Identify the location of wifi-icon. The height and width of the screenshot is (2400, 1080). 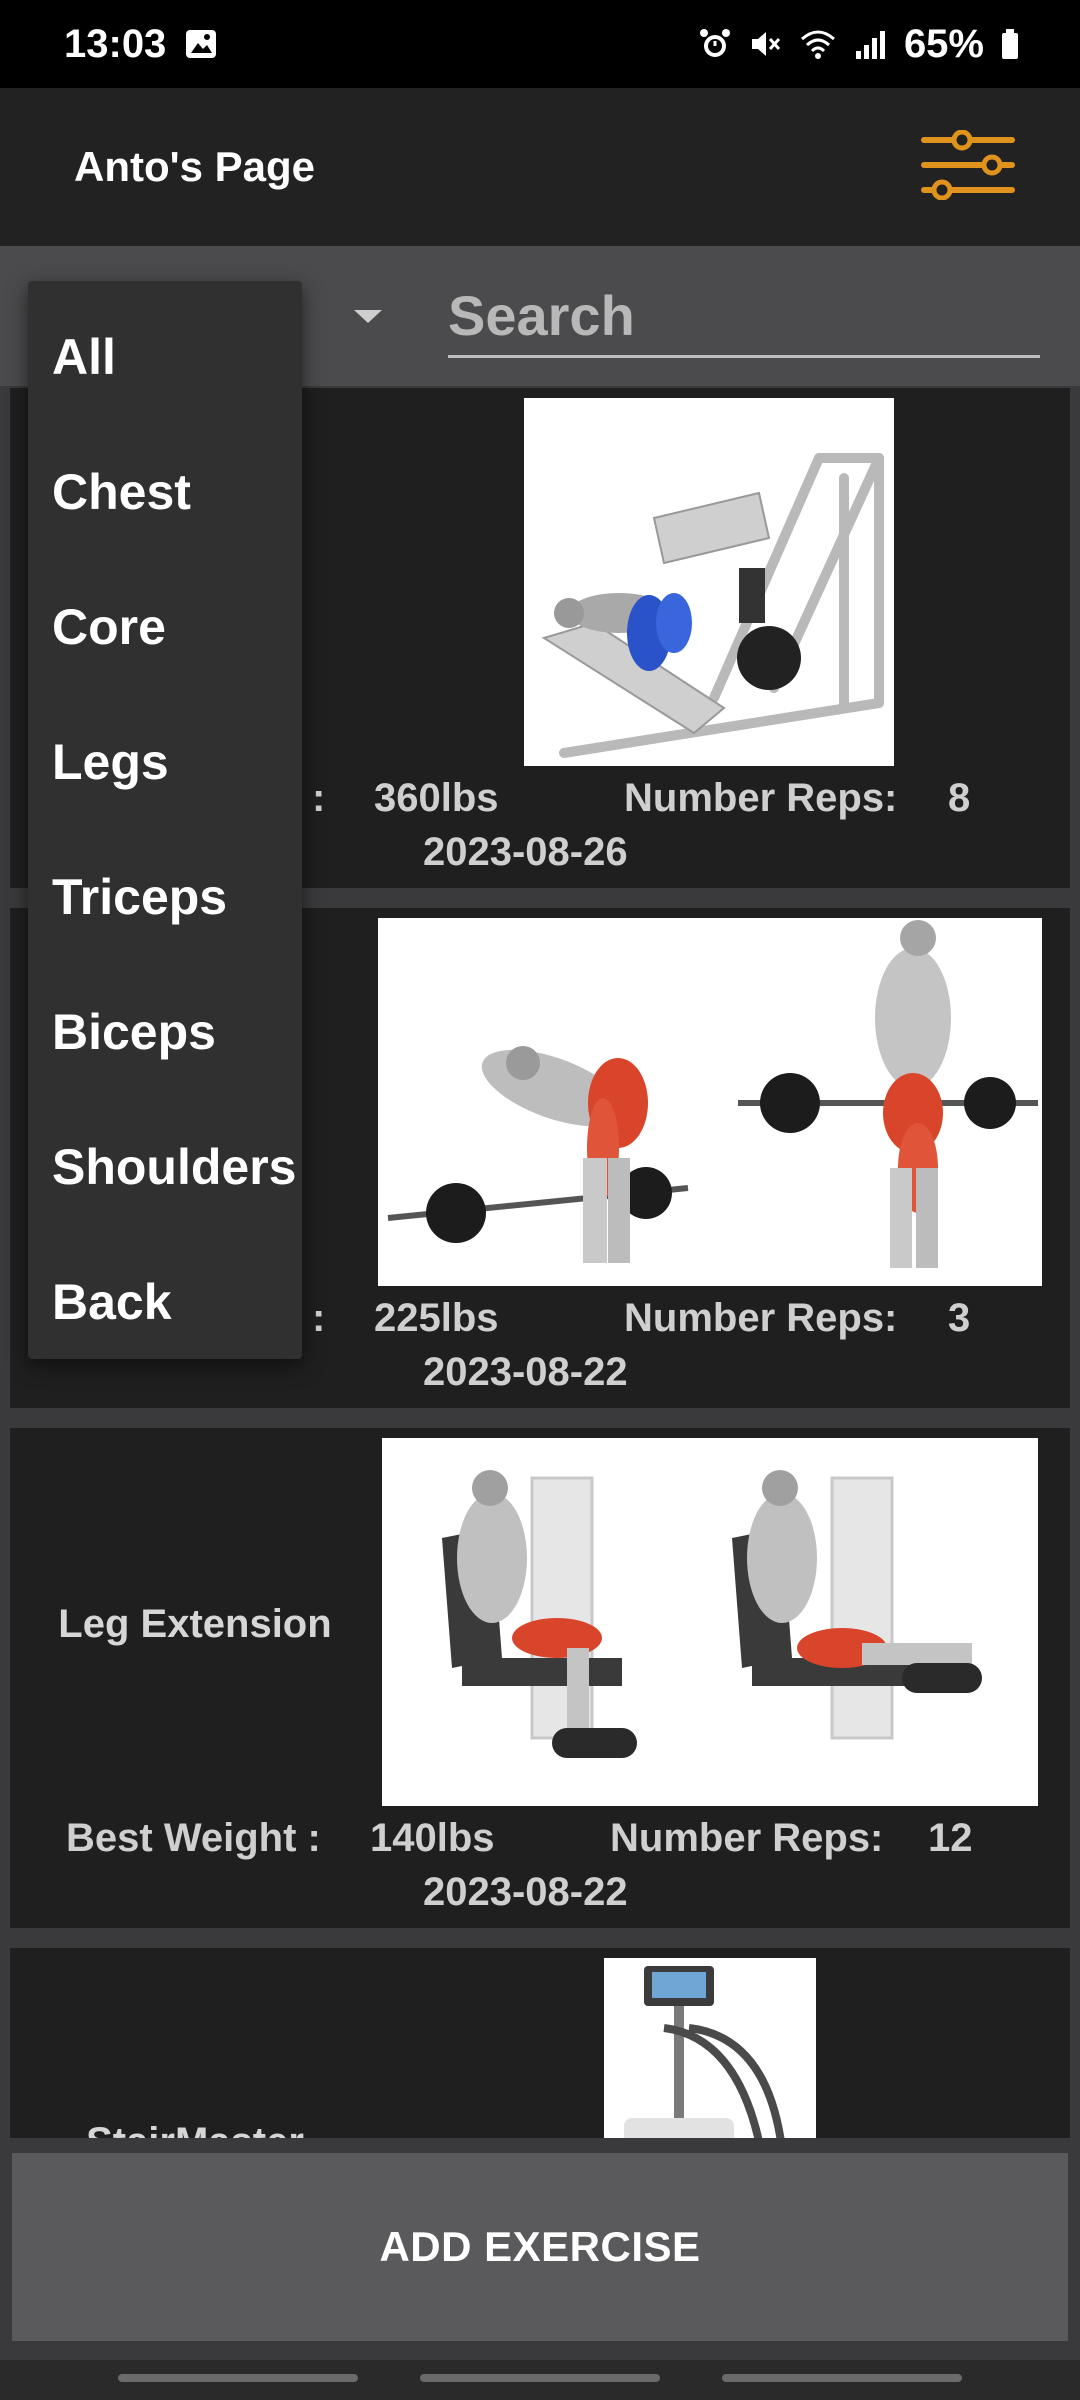
(818, 44).